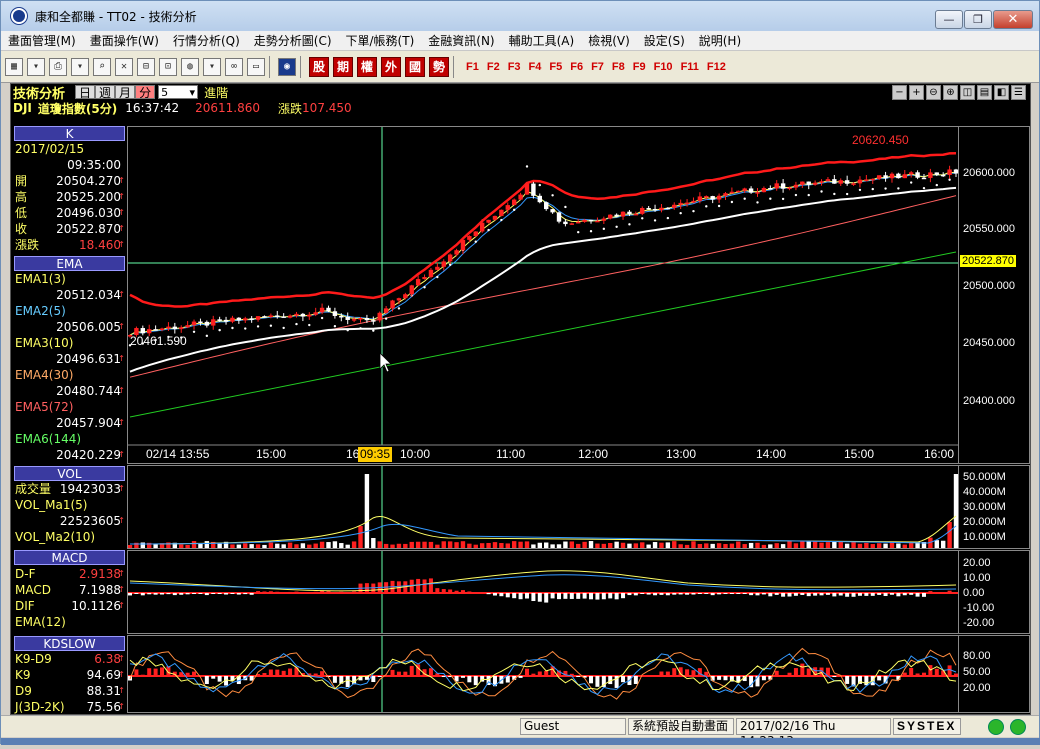 The image size is (1040, 749). I want to click on fkey-button-9: F10, so click(663, 67).